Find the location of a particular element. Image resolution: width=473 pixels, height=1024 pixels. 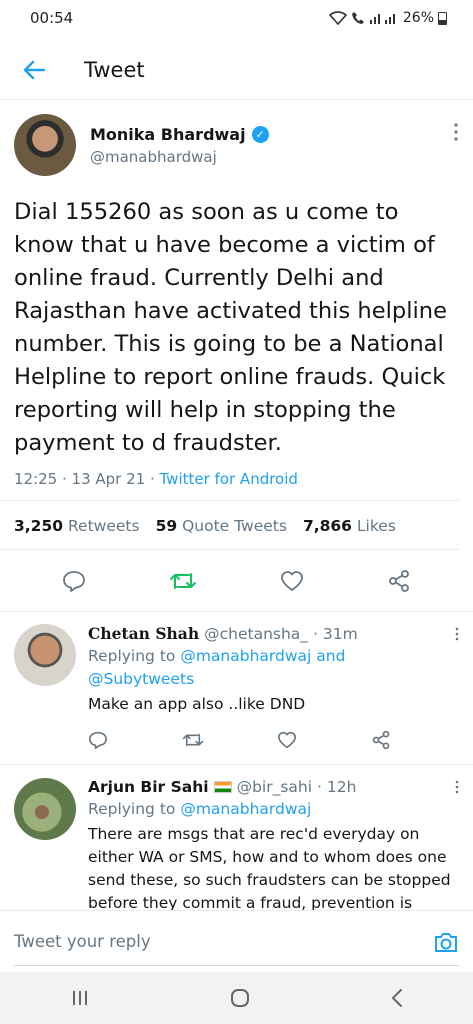

reply-author-name: Chetan Shah is located at coordinates (143, 633).